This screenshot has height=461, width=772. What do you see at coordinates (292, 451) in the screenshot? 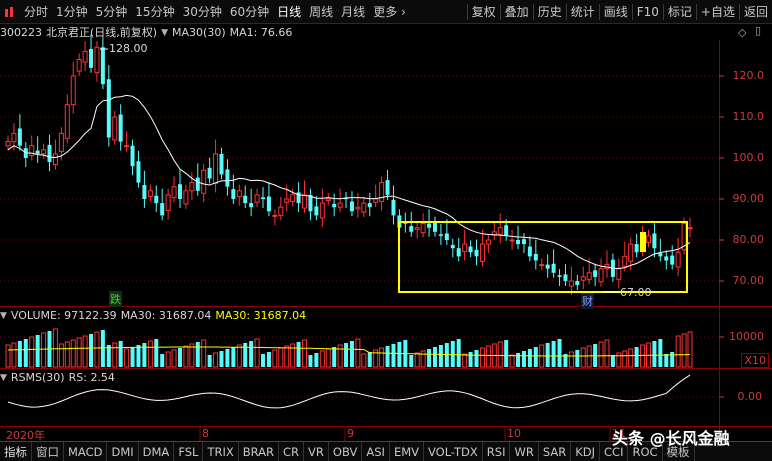
I see `tab-cr: CR` at bounding box center [292, 451].